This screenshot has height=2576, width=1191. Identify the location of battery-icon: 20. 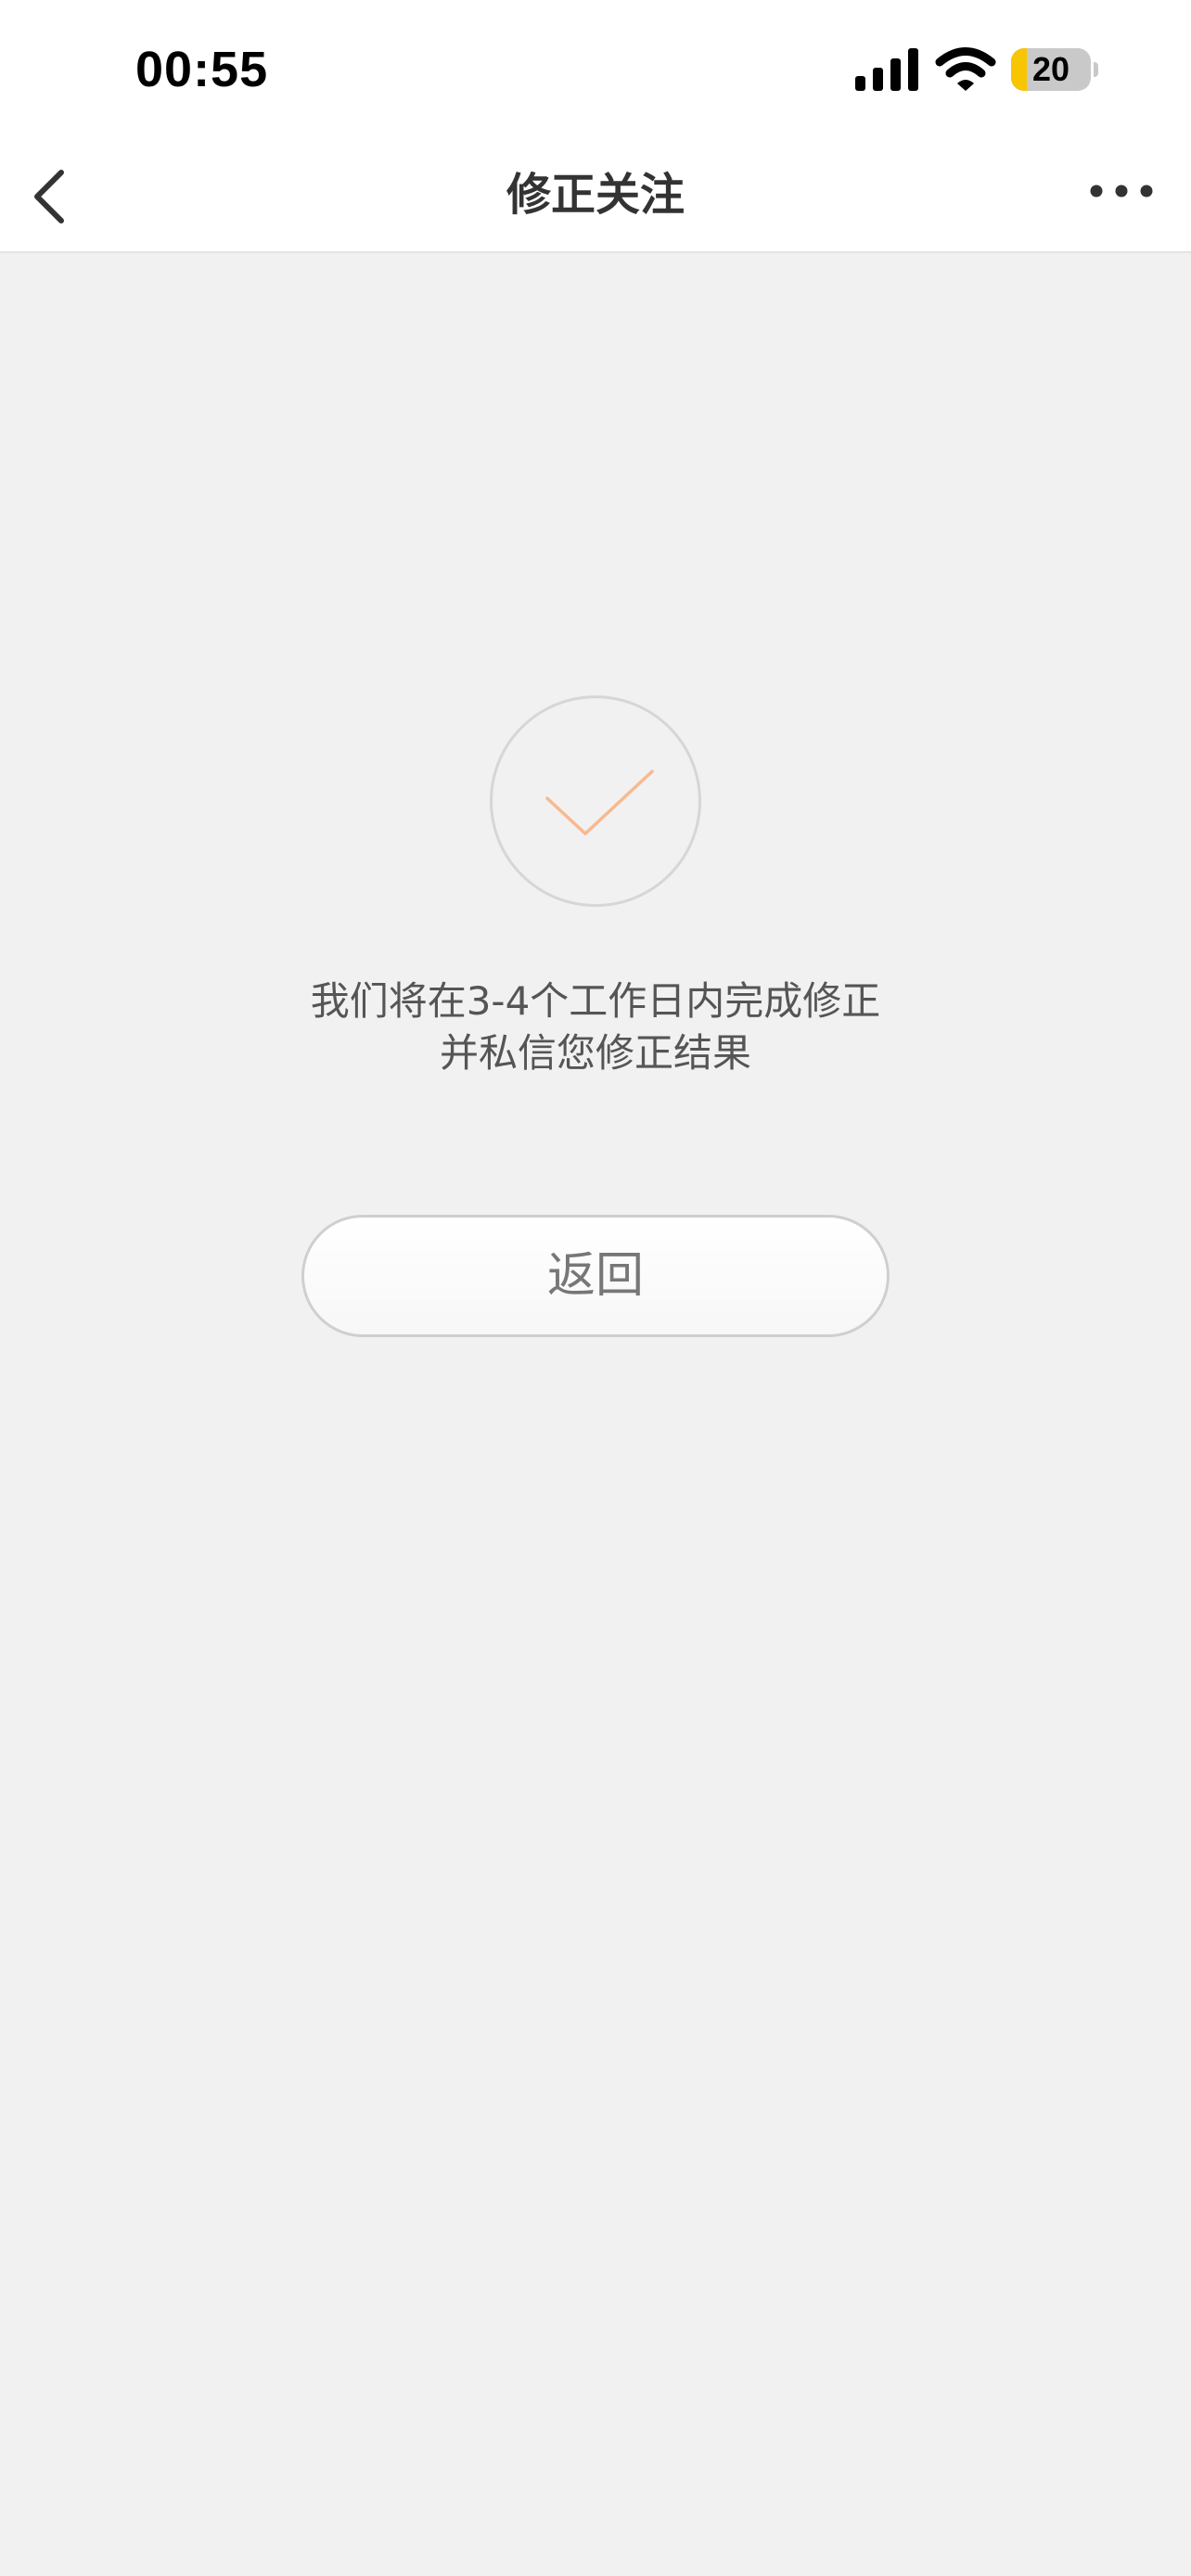
(1054, 69).